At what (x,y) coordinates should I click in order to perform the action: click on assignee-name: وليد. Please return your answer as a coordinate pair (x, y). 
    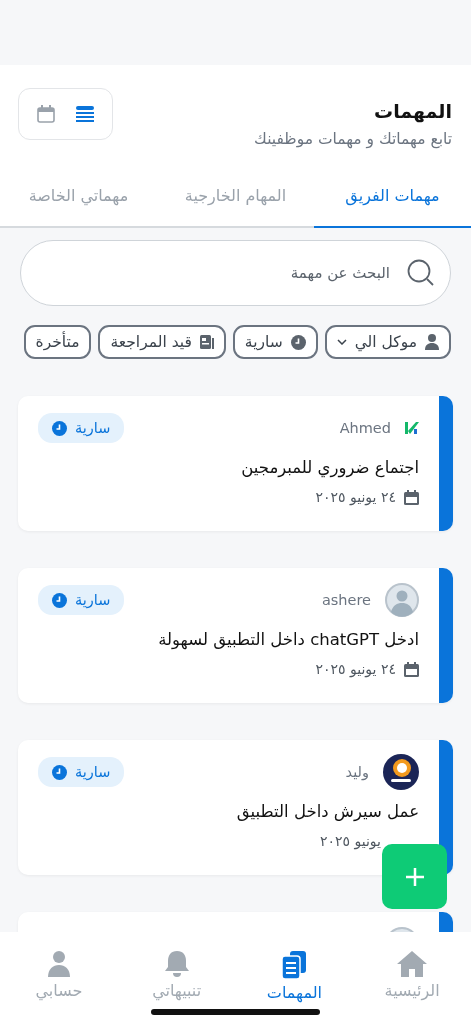
    Looking at the image, I should click on (357, 772).